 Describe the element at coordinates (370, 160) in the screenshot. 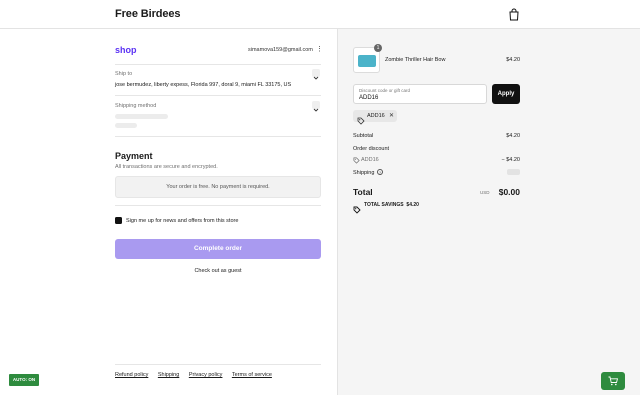

I see `discount-code-label: ADD16` at that location.